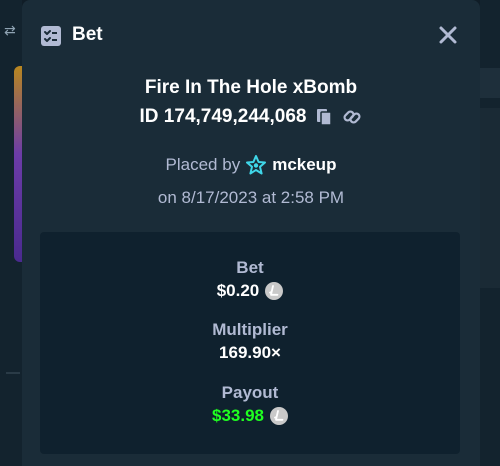 This screenshot has height=466, width=500. I want to click on bet-value-row: $0.20, so click(250, 291).